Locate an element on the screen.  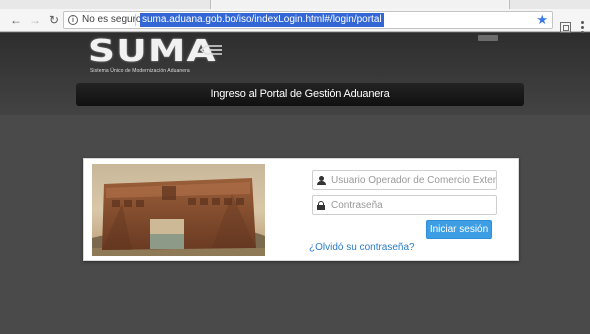
logo-text: SUMA is located at coordinates (152, 51).